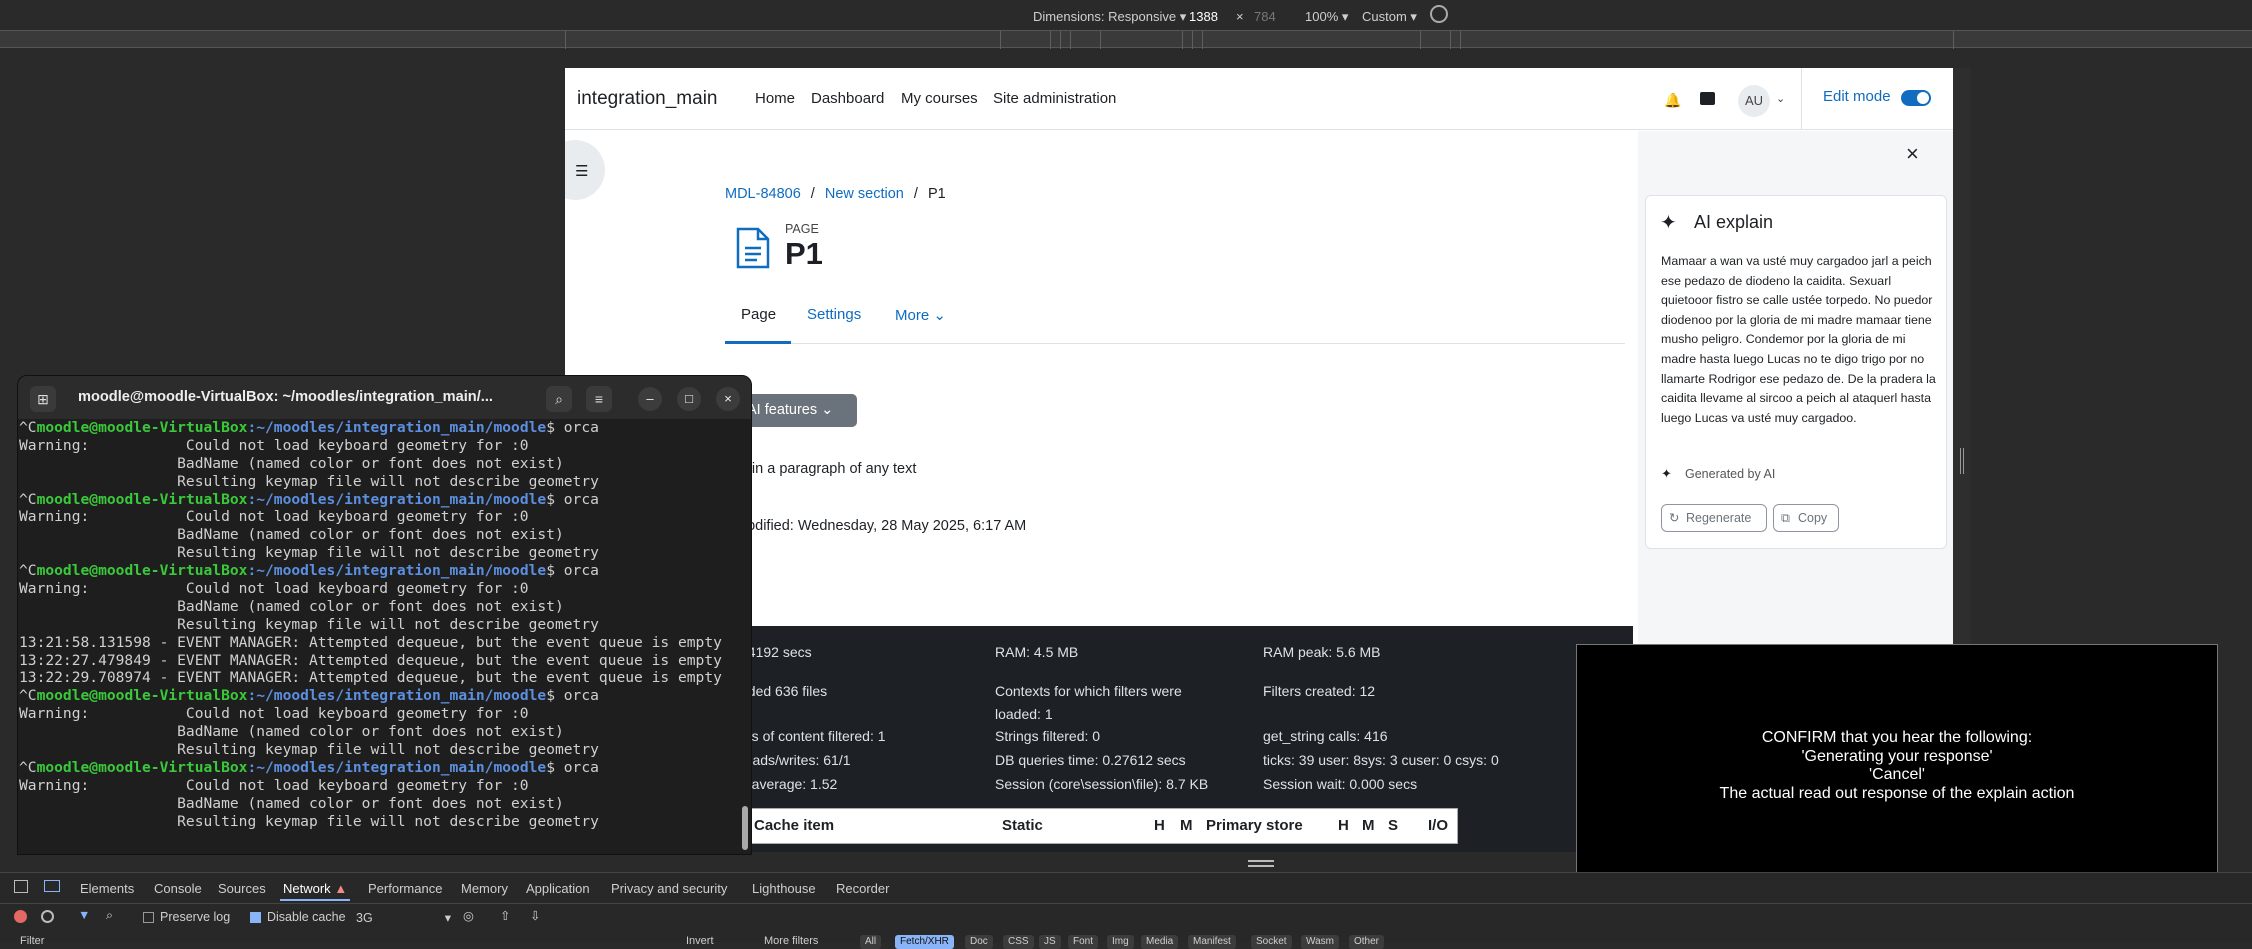 Image resolution: width=2252 pixels, height=949 pixels. I want to click on maximize-icon: □, so click(689, 399).